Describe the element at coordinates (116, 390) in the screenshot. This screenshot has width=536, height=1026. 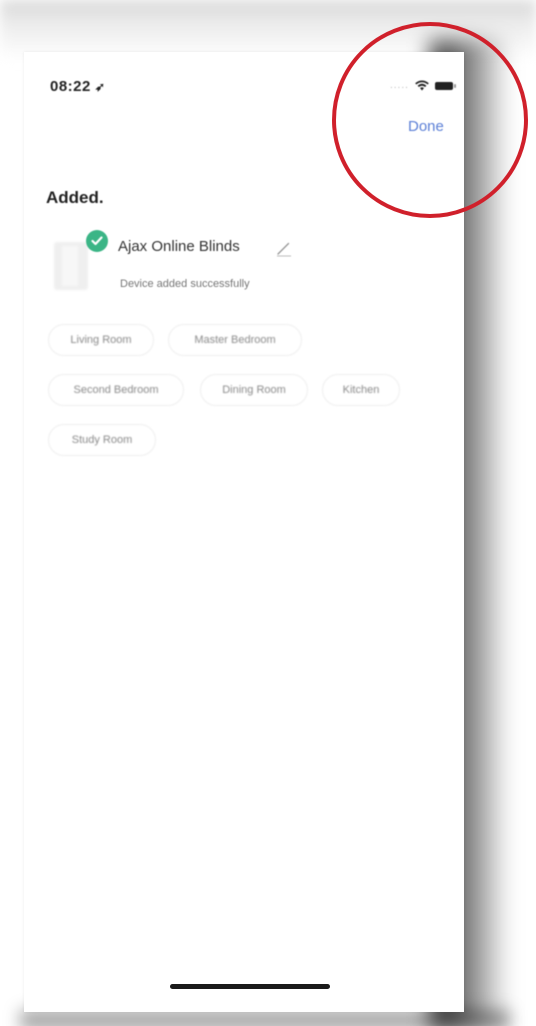
I see `room-chip-second-bedroom: Second Bedroom` at that location.